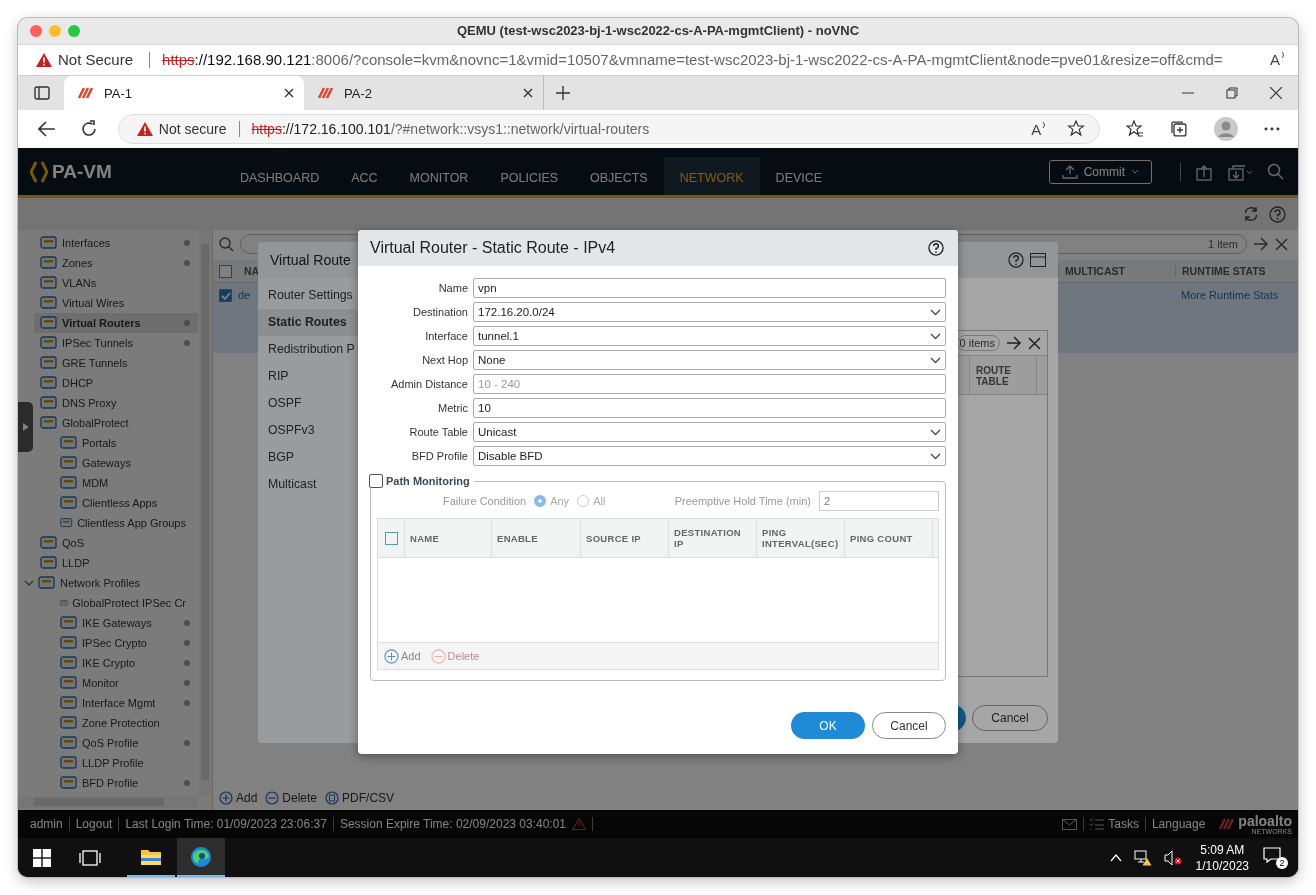  What do you see at coordinates (619, 176) in the screenshot?
I see `nav-tab: OBJECTS` at bounding box center [619, 176].